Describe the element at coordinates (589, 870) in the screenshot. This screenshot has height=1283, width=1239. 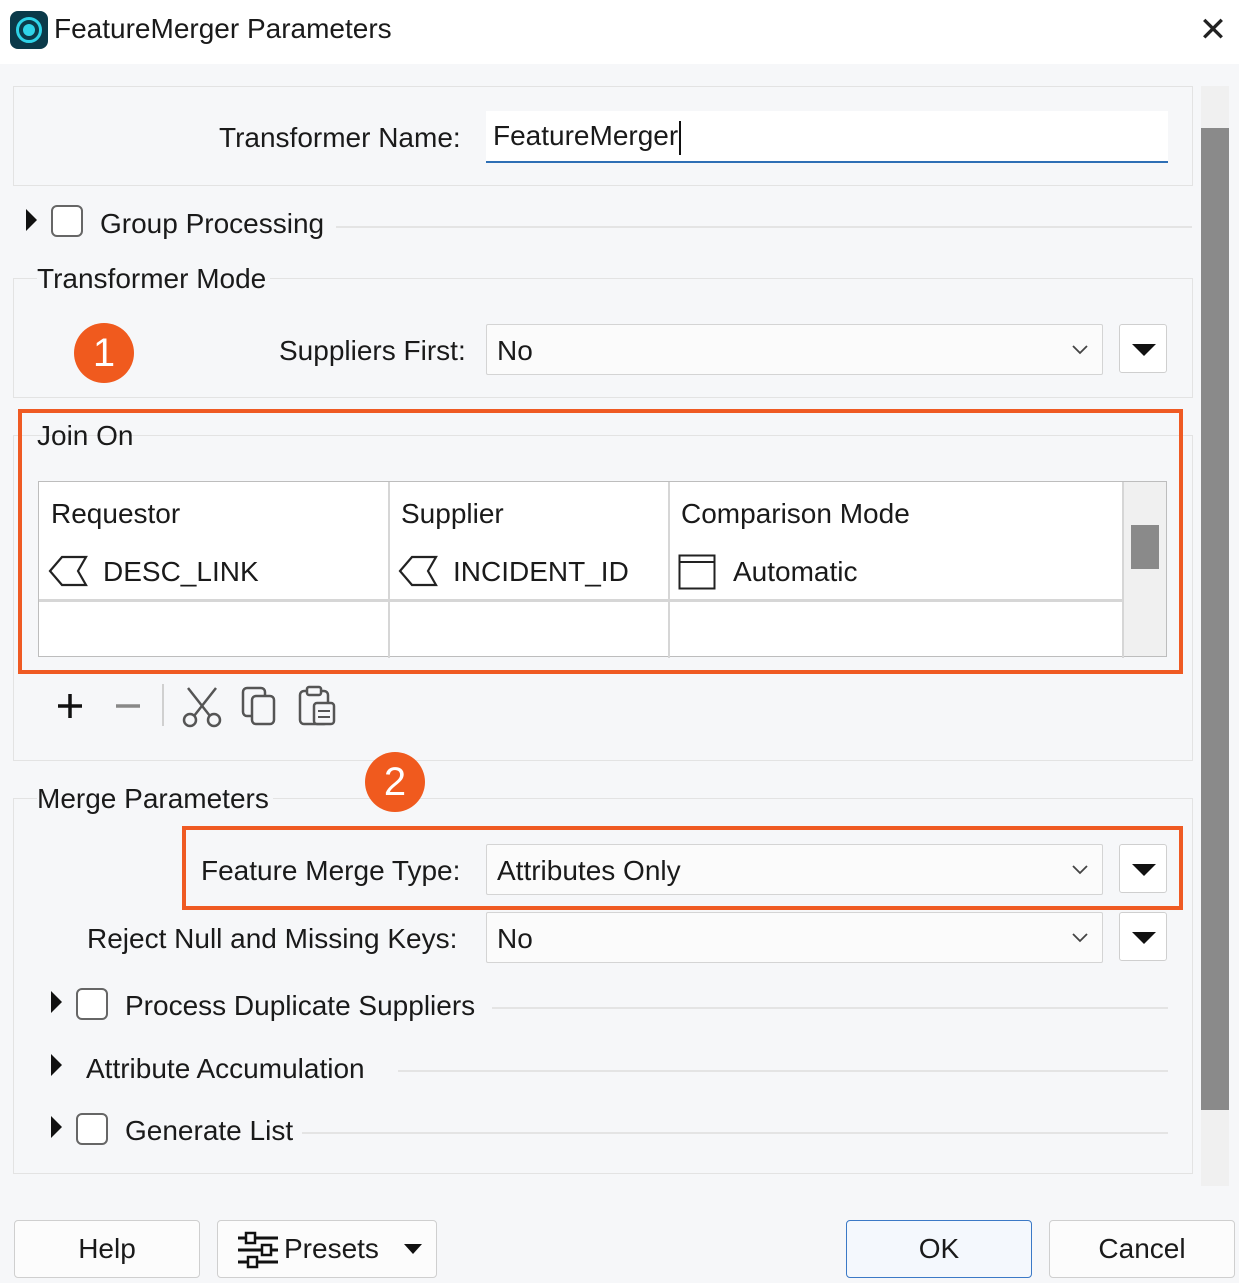
I see `feature-merge-type-value: Attributes Only` at that location.